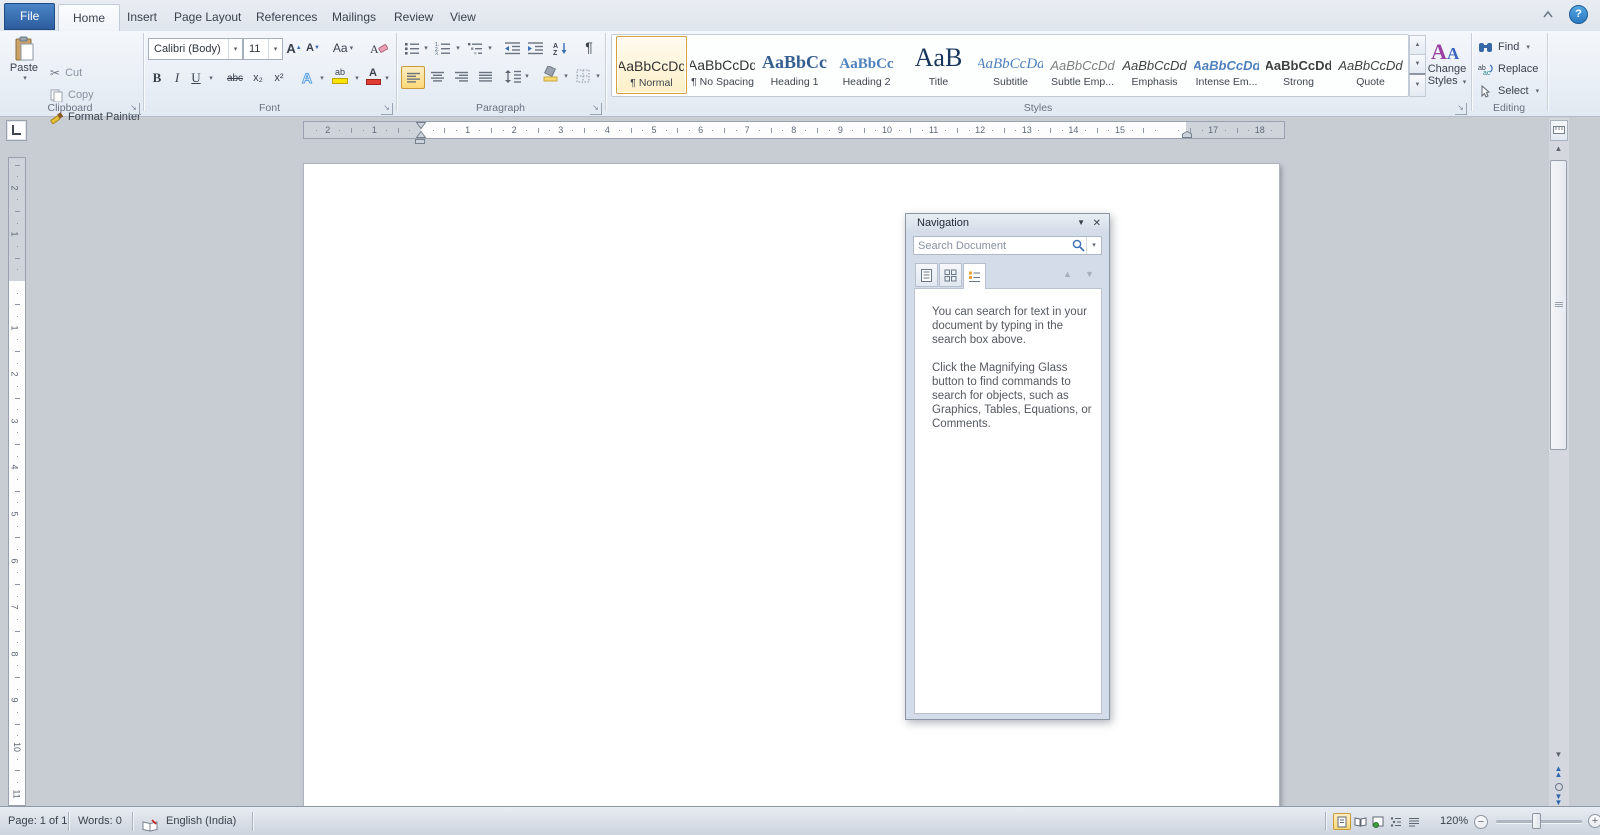 The height and width of the screenshot is (835, 1600). Describe the element at coordinates (177, 78) in the screenshot. I see `italic-button: I` at that location.